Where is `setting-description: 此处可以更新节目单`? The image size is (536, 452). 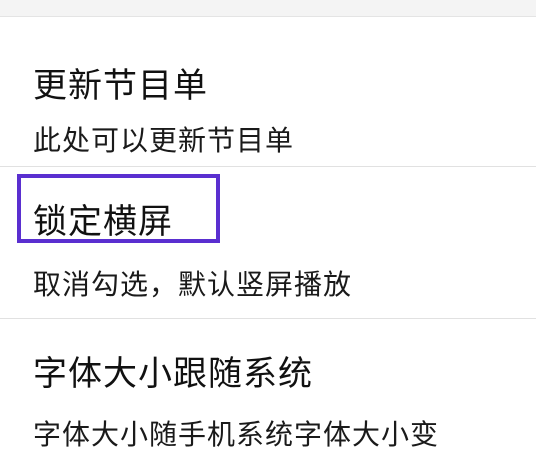 setting-description: 此处可以更新节目单 is located at coordinates (164, 140).